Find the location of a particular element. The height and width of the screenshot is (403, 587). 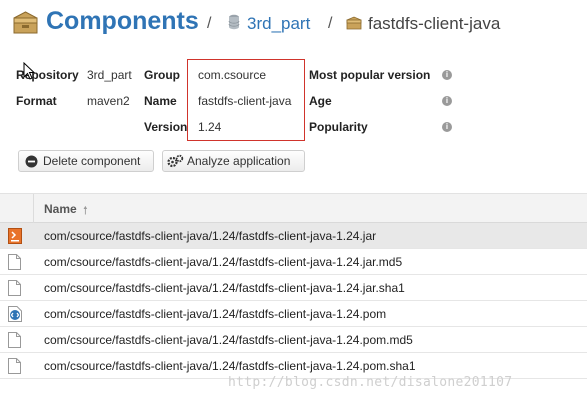

group-label: Group is located at coordinates (162, 75).